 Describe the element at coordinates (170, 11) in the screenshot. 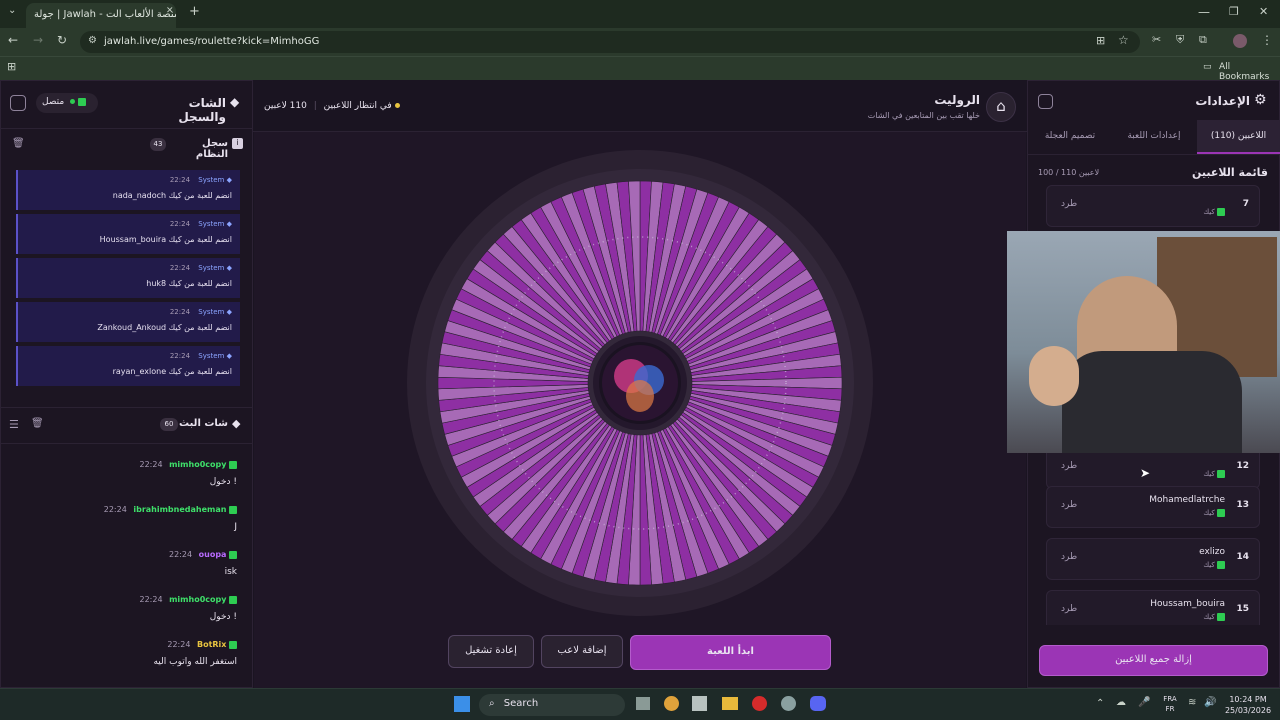

I see `tab-close-icon: ✕` at that location.